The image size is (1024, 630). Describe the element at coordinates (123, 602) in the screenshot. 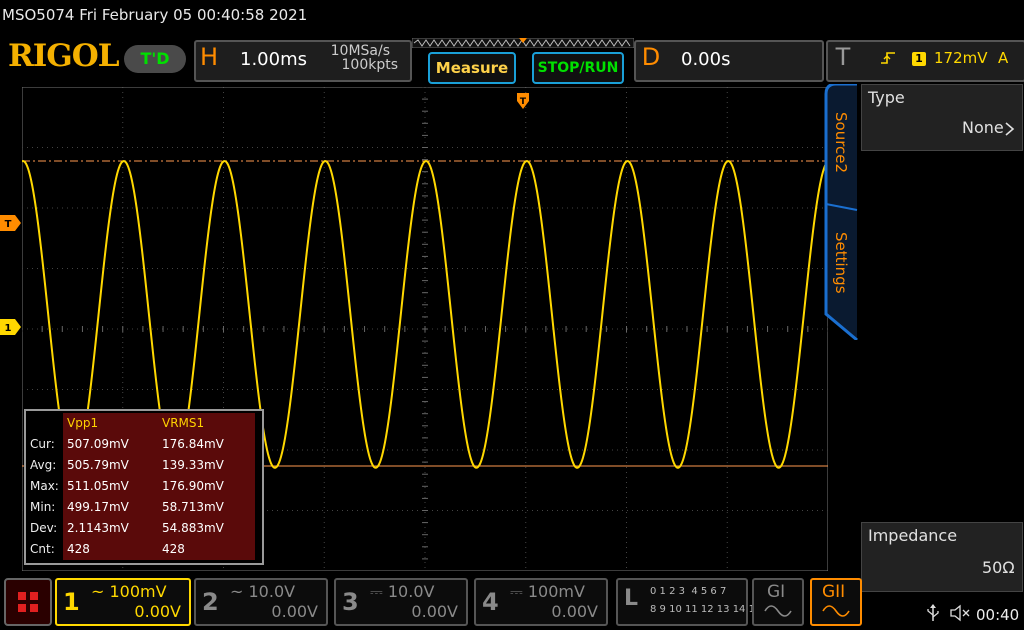

I see `channel1-panel: 1 ~ 100mV 0.00V` at that location.